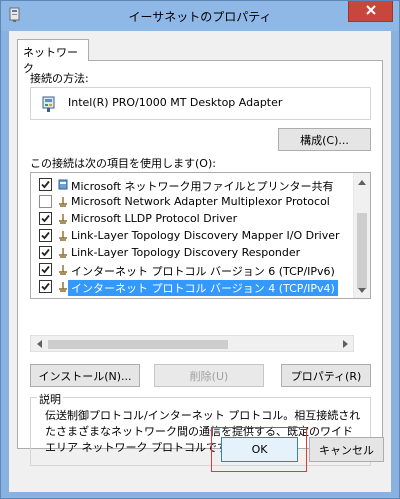 The width and height of the screenshot is (400, 499). I want to click on ok-button: OK, so click(259, 449).